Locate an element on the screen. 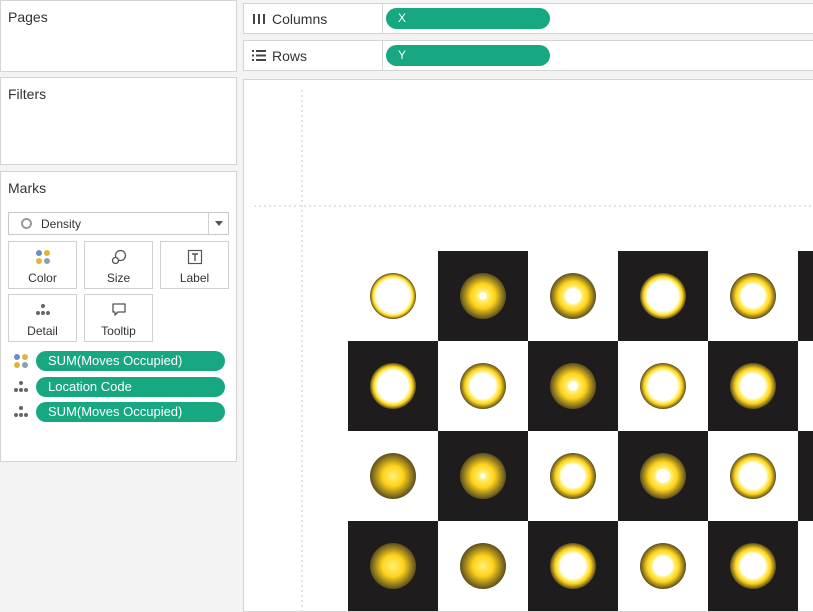 Image resolution: width=813 pixels, height=612 pixels. rows-shelf: Rows Y is located at coordinates (528, 55).